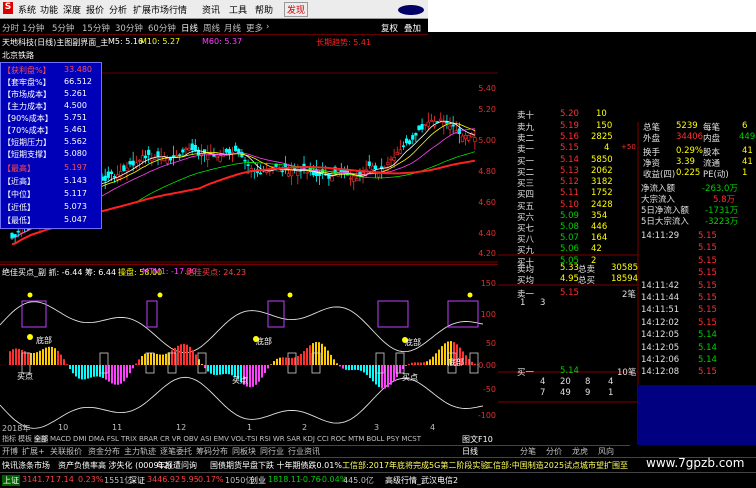 The image size is (756, 488). I want to click on indicator-tab: VR, so click(177, 439).